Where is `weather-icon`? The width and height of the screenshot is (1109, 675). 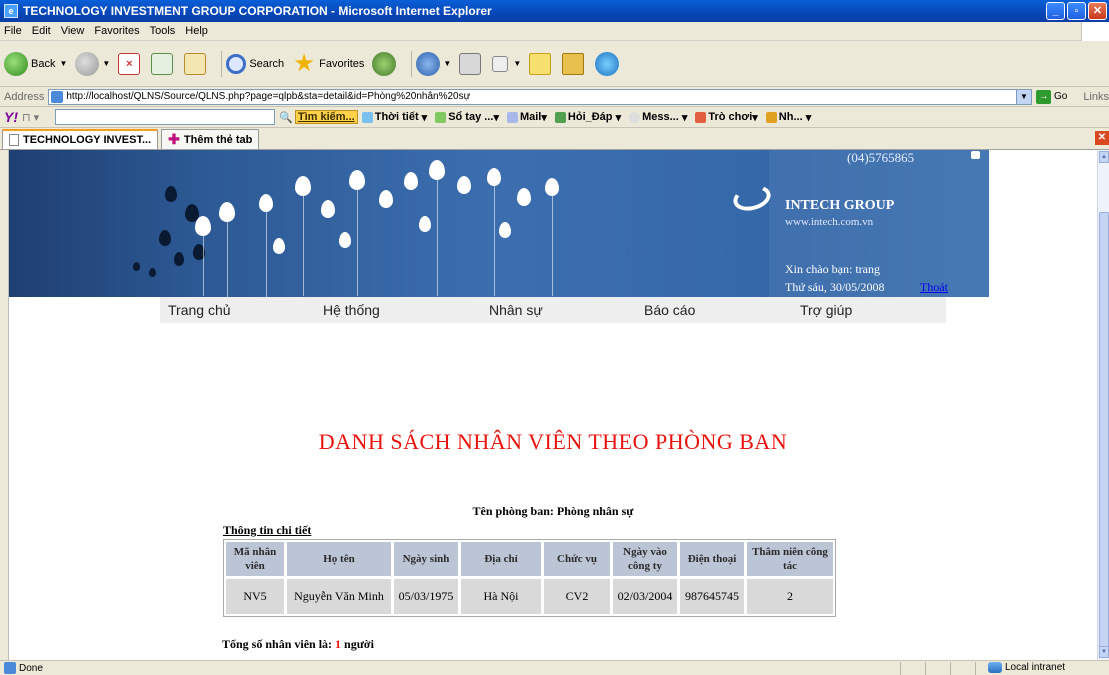
weather-icon is located at coordinates (367, 117).